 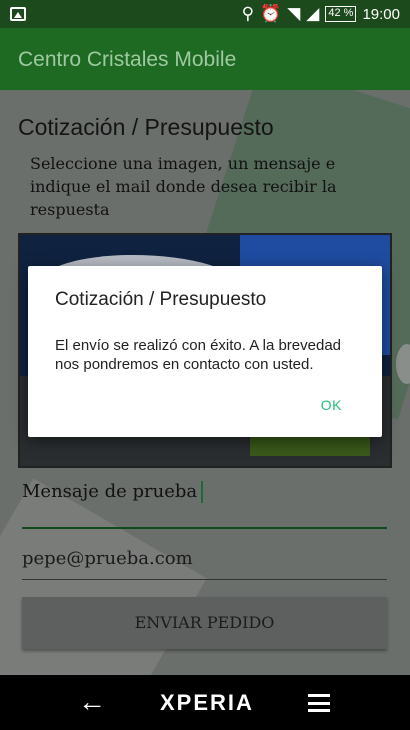 I want to click on email-input: pepe@prueba.com, so click(x=204, y=564).